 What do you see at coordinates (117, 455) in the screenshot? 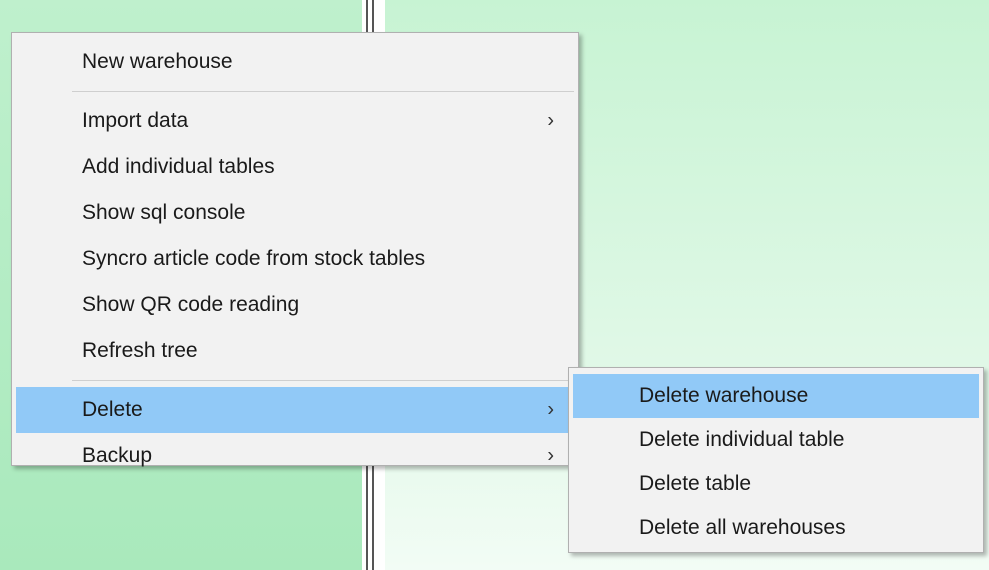
I see `menu-item-label: Backup` at bounding box center [117, 455].